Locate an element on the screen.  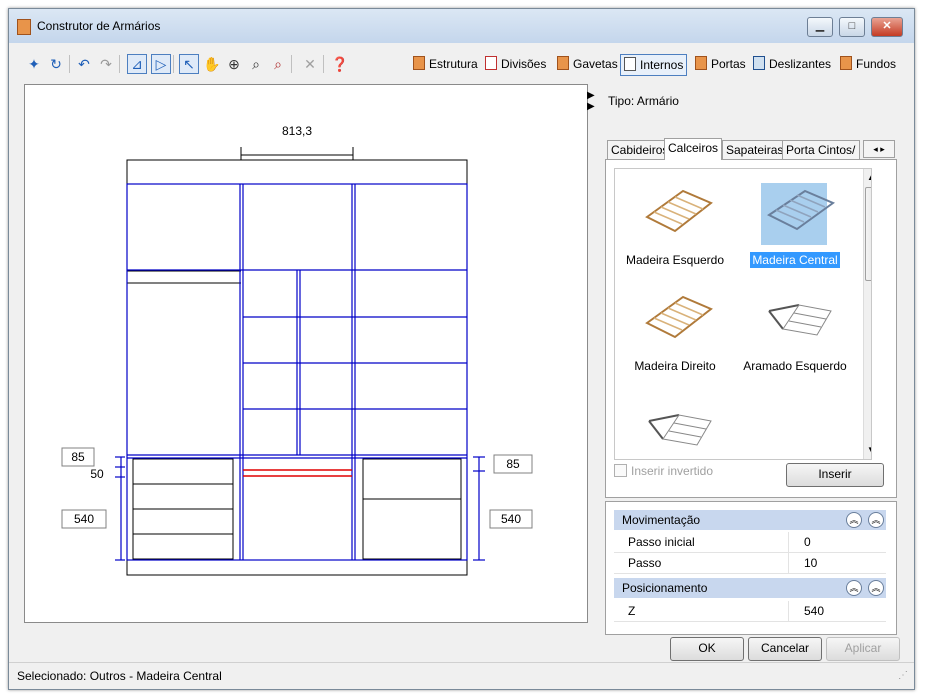
wood-rack-selected-icon is located at coordinates (801, 210).